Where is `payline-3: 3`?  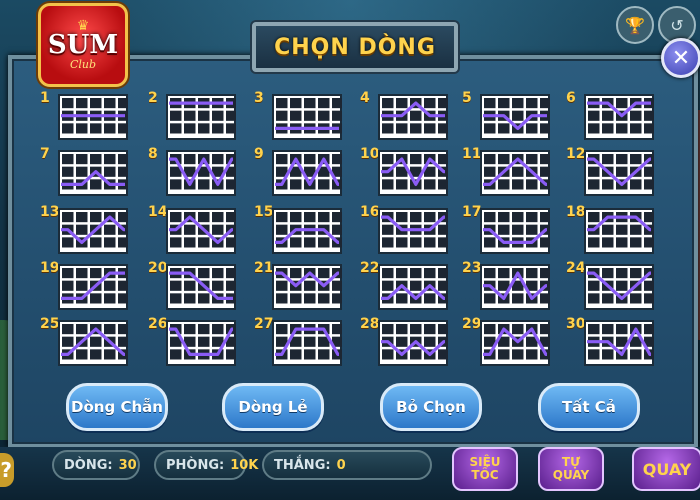
payline-3: 3 is located at coordinates (298, 115).